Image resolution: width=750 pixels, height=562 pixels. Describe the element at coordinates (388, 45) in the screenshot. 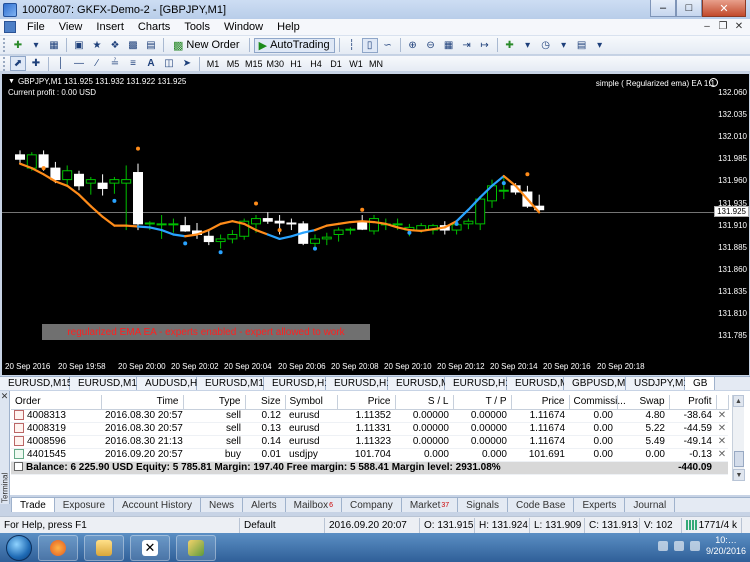

I see `line-chart-icon: ∽` at that location.